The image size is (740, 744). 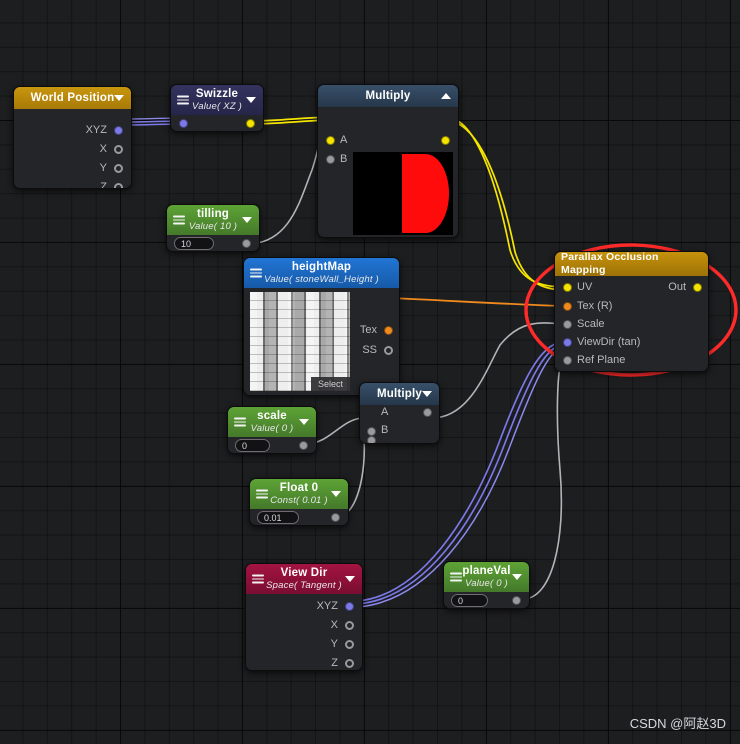 I want to click on node-plane-val: planeVal Value( 0 ) 0, so click(x=486, y=585).